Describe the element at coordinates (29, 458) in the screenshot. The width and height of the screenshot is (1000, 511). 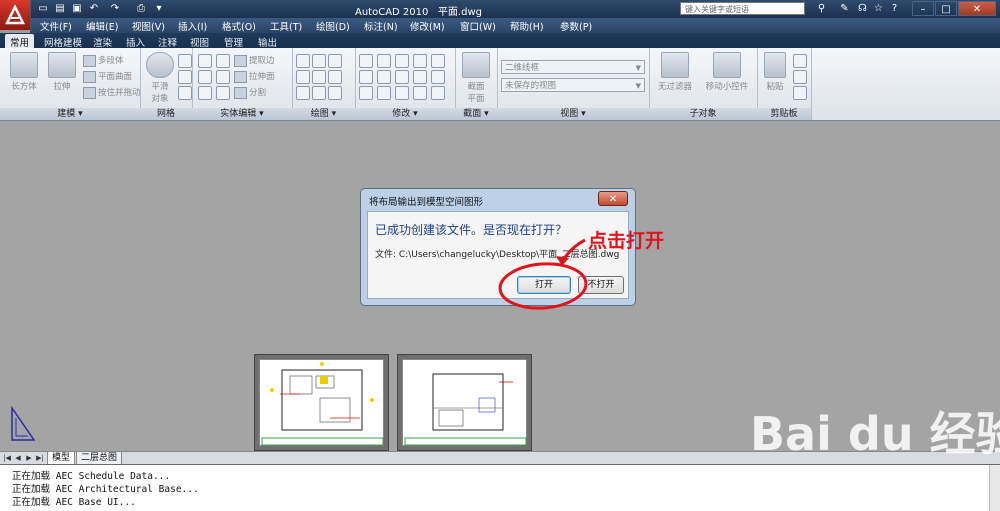
I see `next-tab-icon: ▶` at that location.